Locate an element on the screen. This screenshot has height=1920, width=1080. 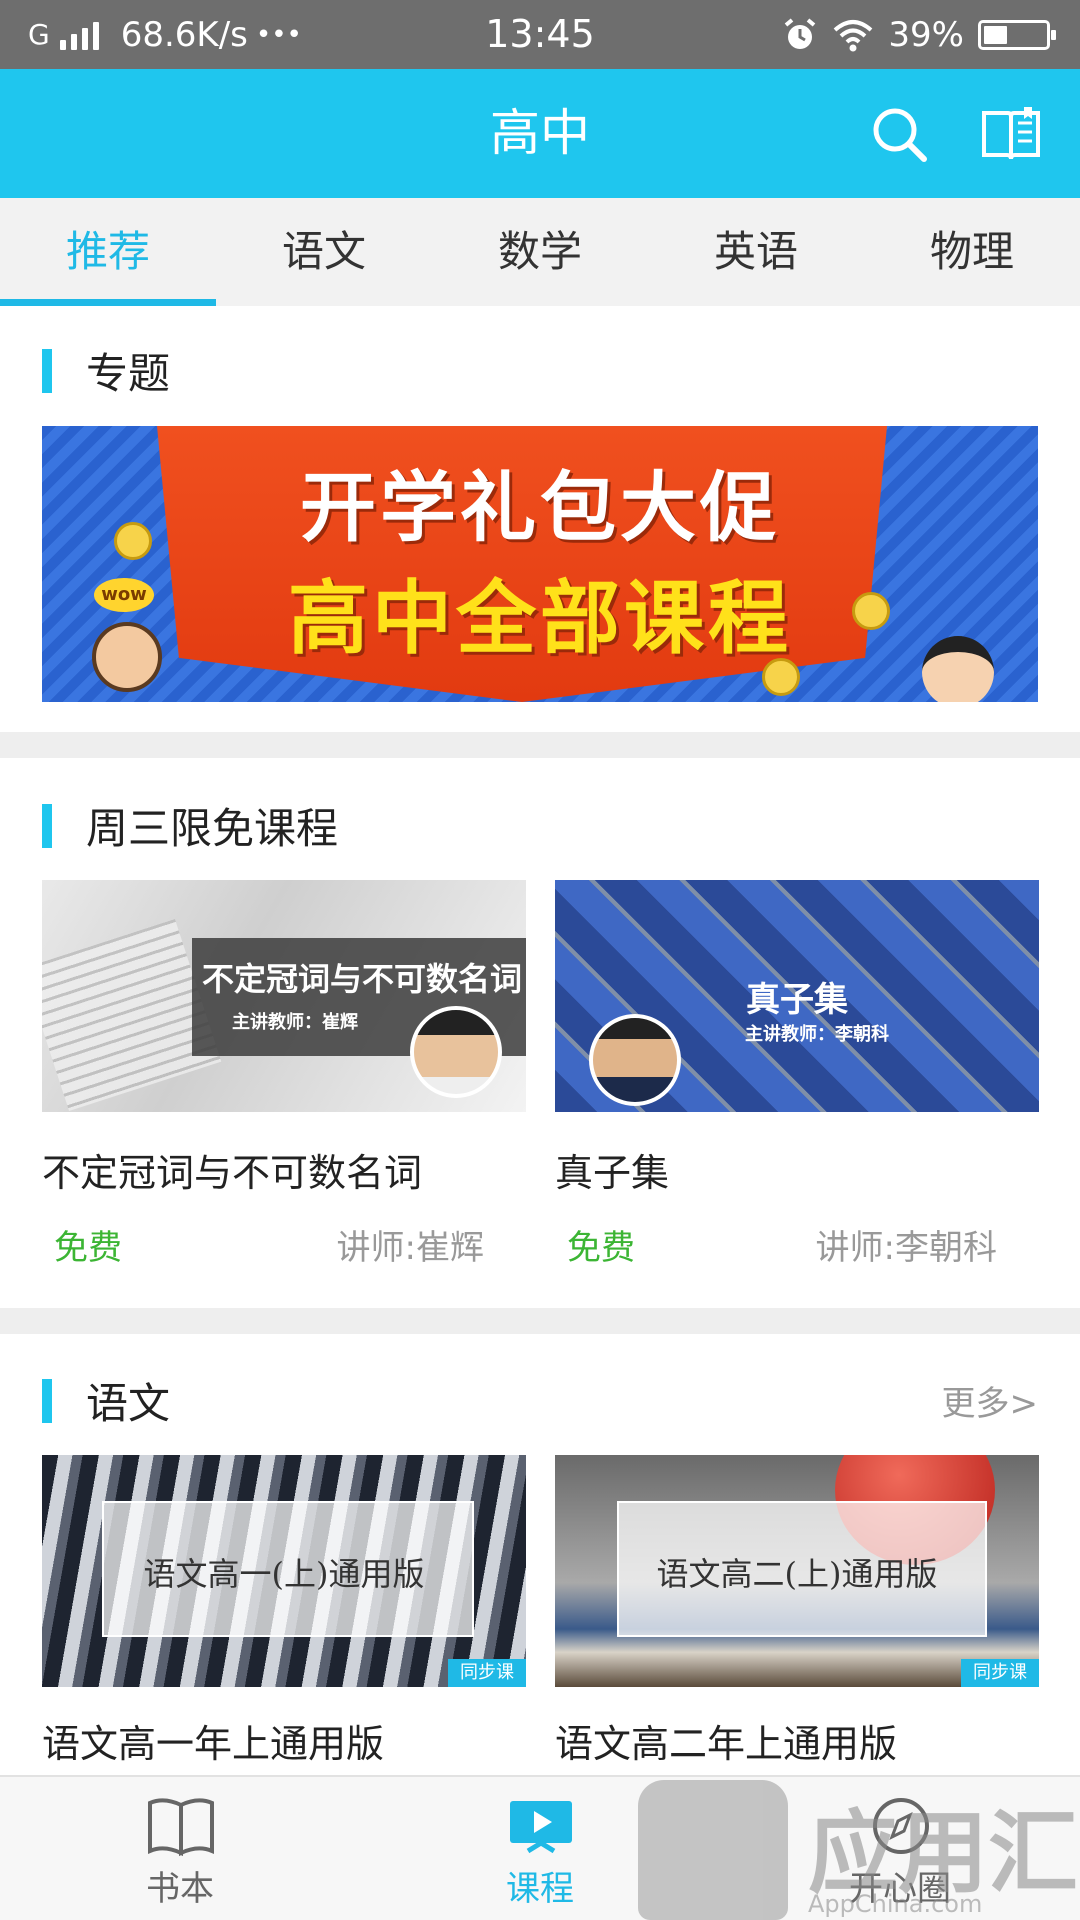
course-name: 真子集 is located at coordinates (612, 1173).